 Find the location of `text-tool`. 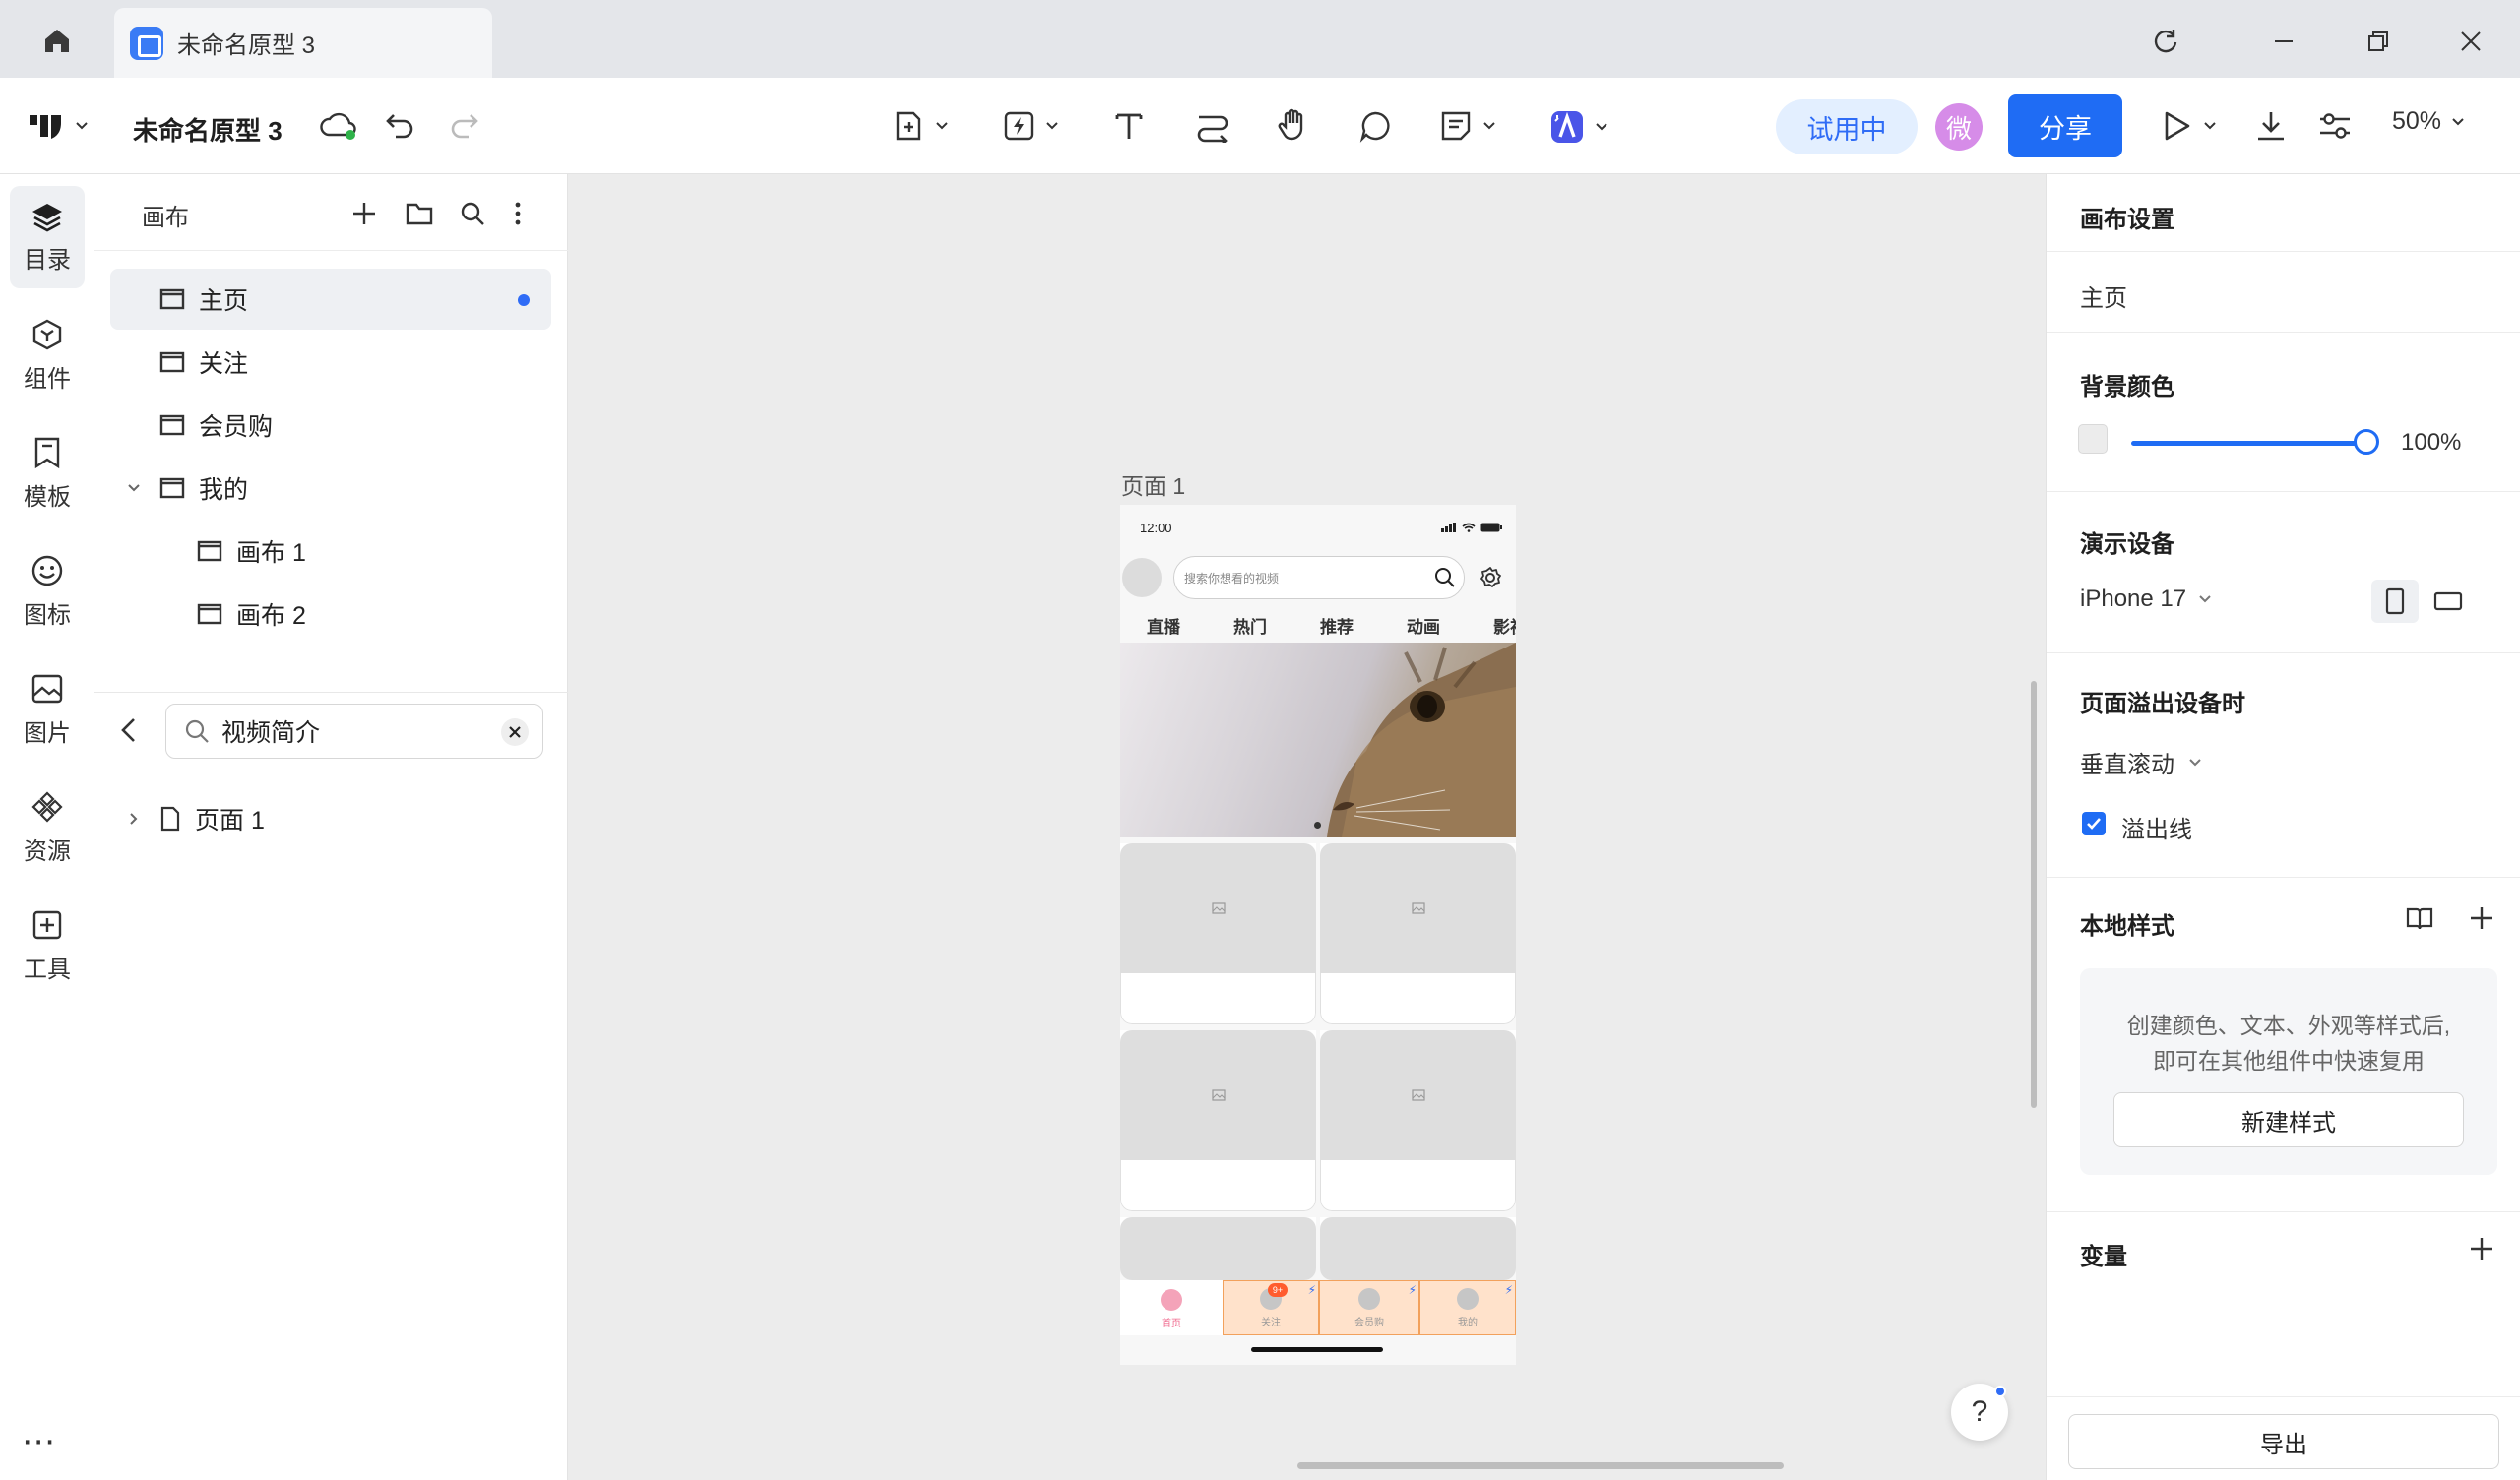

text-tool is located at coordinates (1129, 126).